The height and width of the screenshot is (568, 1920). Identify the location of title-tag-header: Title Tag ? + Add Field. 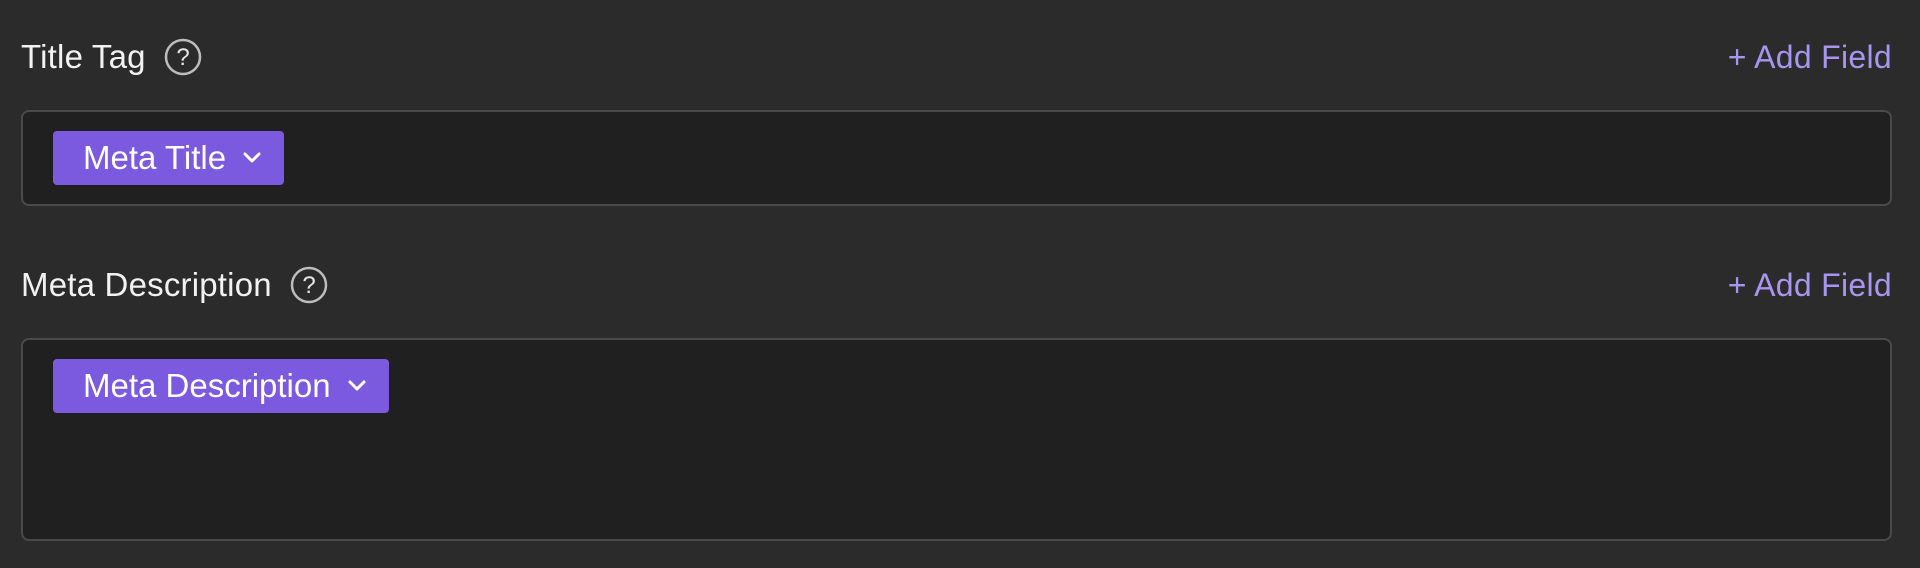
(956, 57).